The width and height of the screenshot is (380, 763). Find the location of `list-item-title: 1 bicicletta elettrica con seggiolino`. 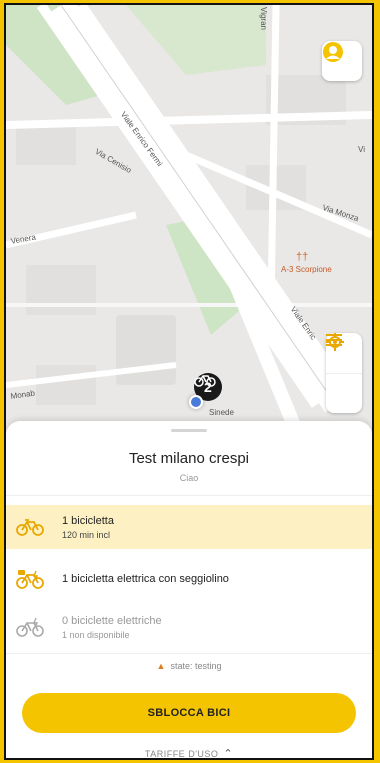

list-item-title: 1 bicicletta elettrica con seggiolino is located at coordinates (145, 579).